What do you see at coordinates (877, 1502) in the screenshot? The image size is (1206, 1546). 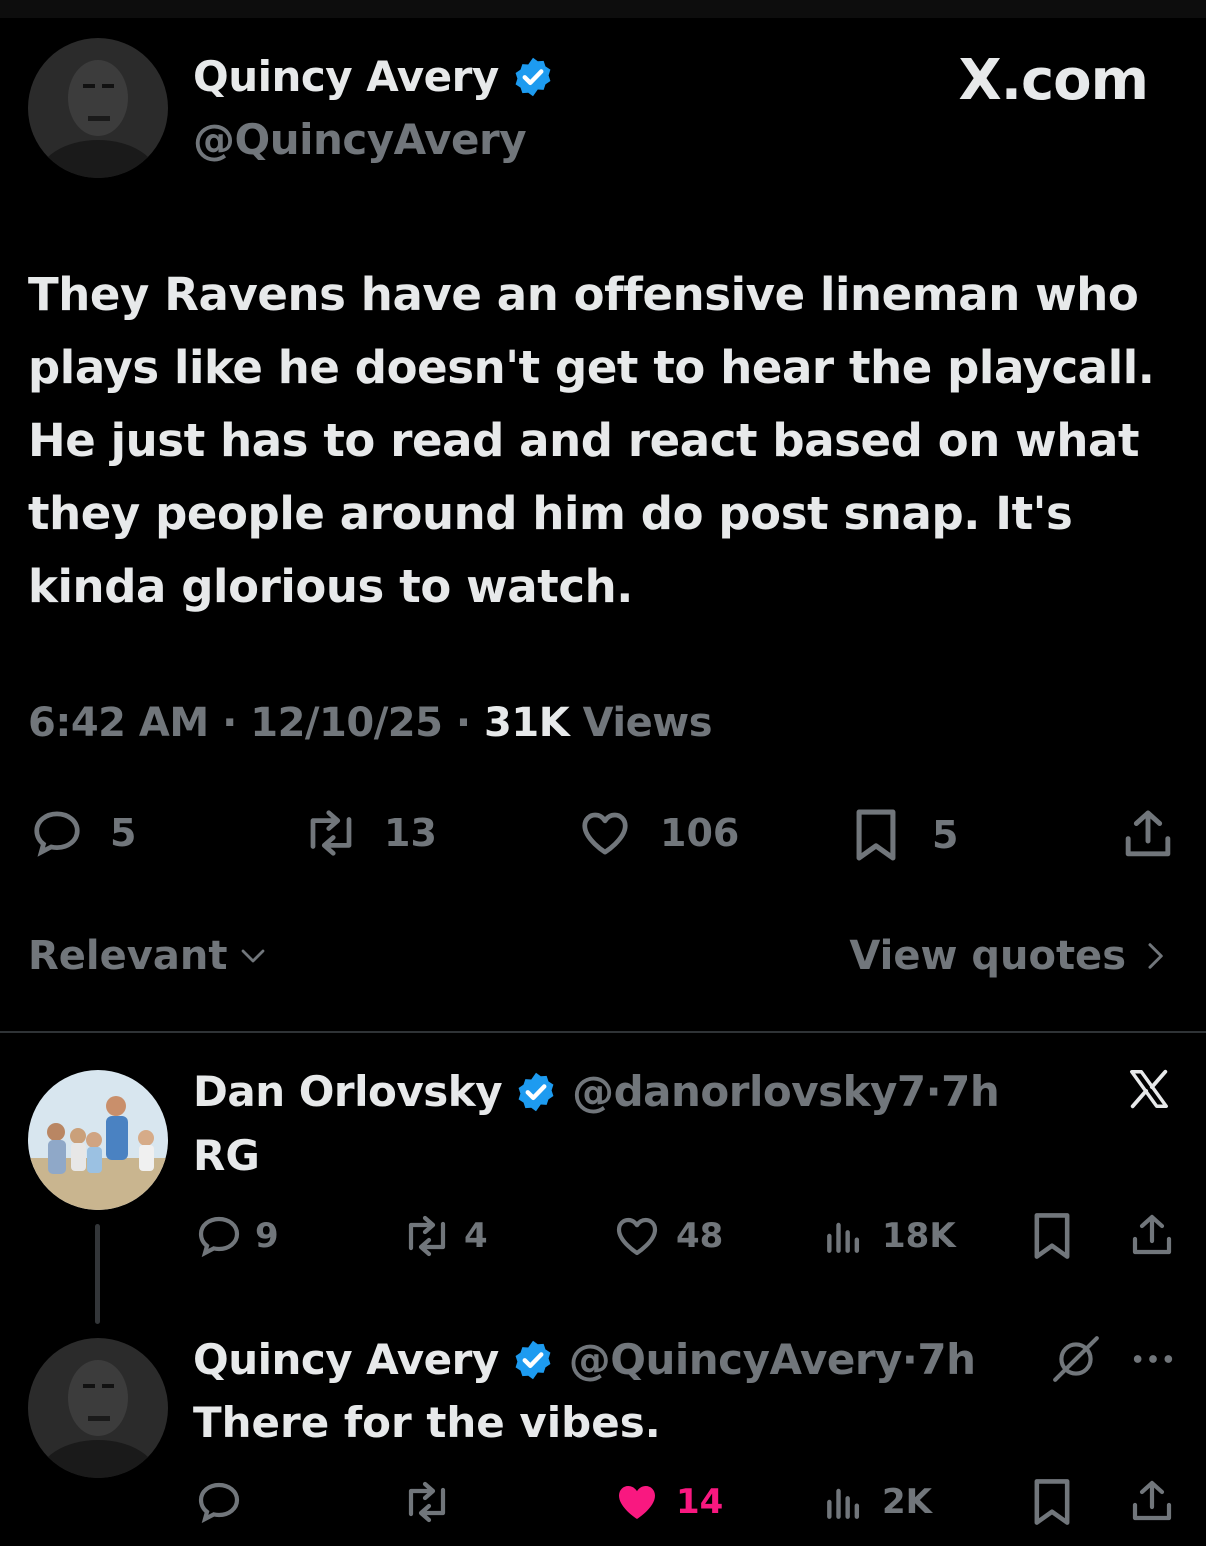 I see `reply-views-button: 2K` at bounding box center [877, 1502].